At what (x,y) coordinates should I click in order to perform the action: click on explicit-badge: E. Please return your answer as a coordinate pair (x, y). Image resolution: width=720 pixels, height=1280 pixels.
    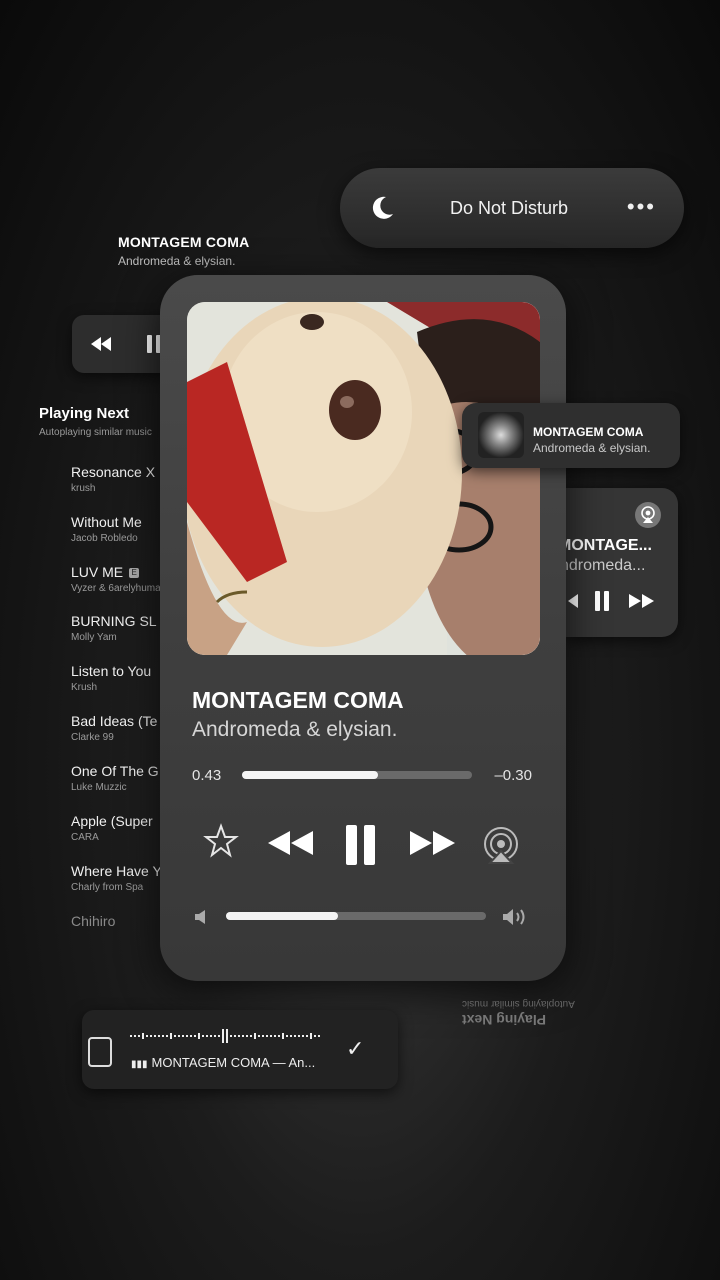
    Looking at the image, I should click on (134, 573).